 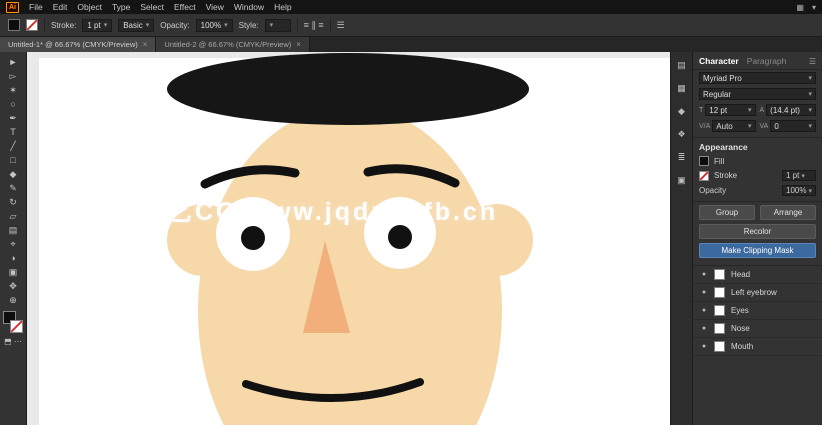 I want to click on workspace-chevron-icon: ▾, so click(x=814, y=7).